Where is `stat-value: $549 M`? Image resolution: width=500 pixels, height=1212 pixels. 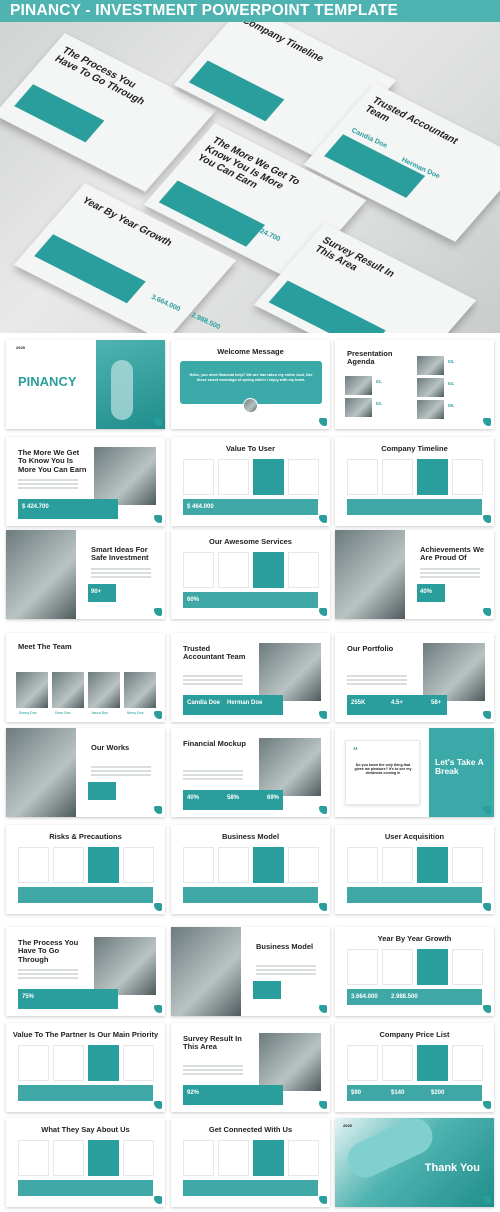
stat-value: $549 M is located at coordinates (485, 592).